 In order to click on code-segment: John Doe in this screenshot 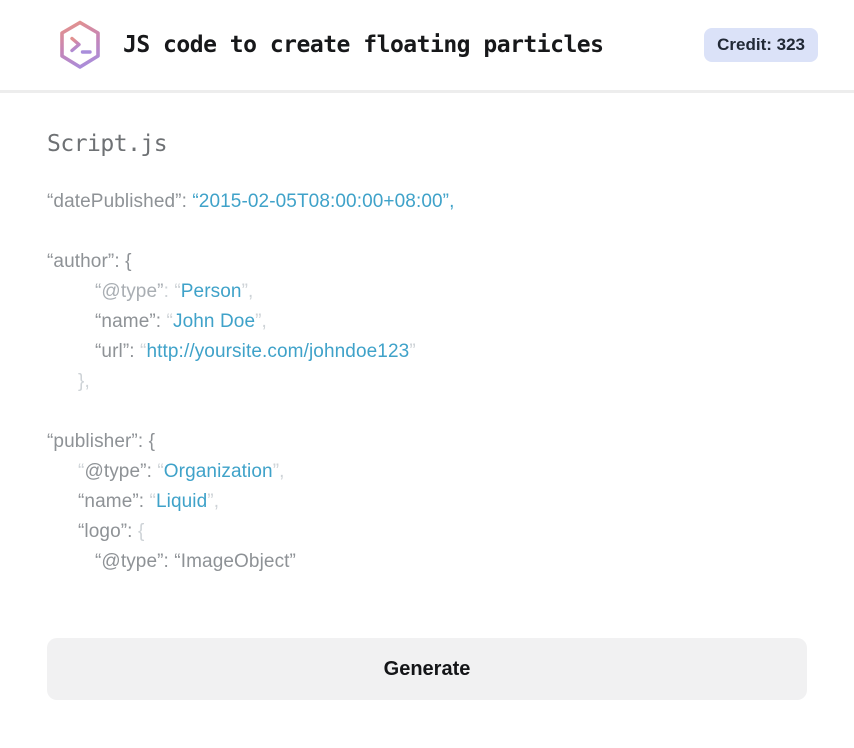, I will do `click(214, 321)`.